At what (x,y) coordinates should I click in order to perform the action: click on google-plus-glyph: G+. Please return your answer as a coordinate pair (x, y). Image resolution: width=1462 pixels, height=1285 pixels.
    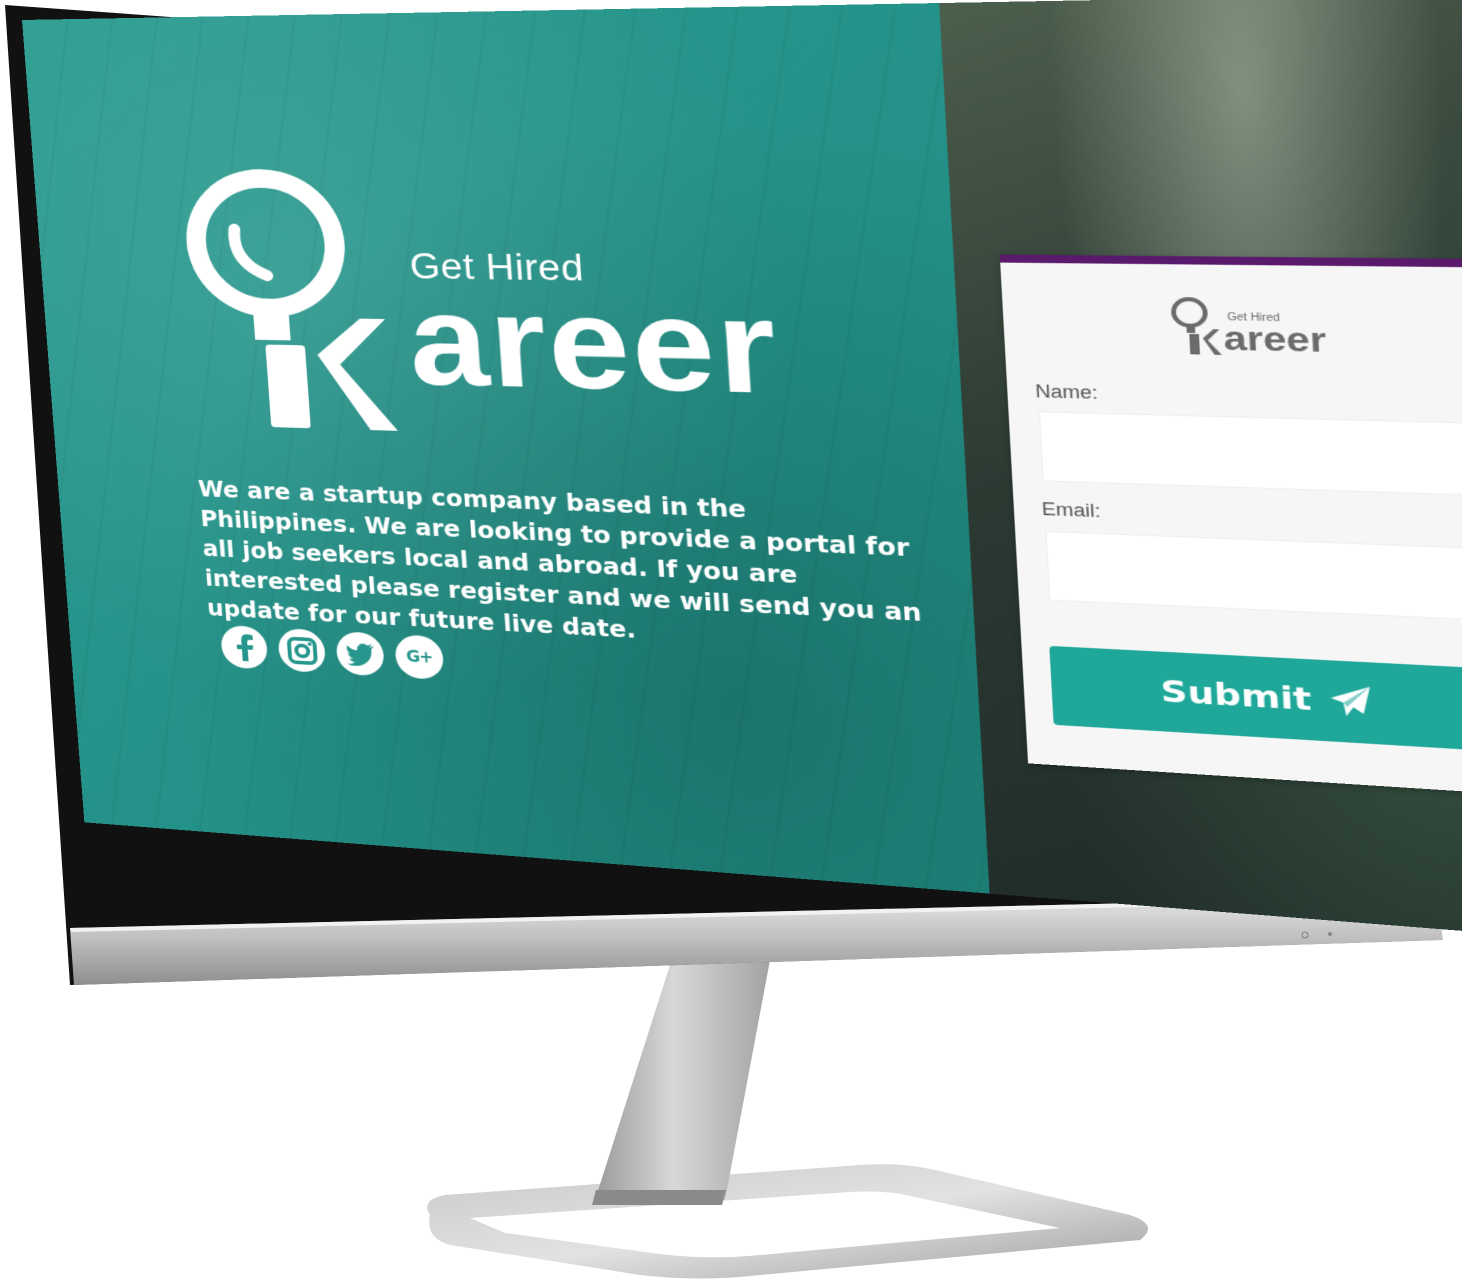
    Looking at the image, I should click on (419, 657).